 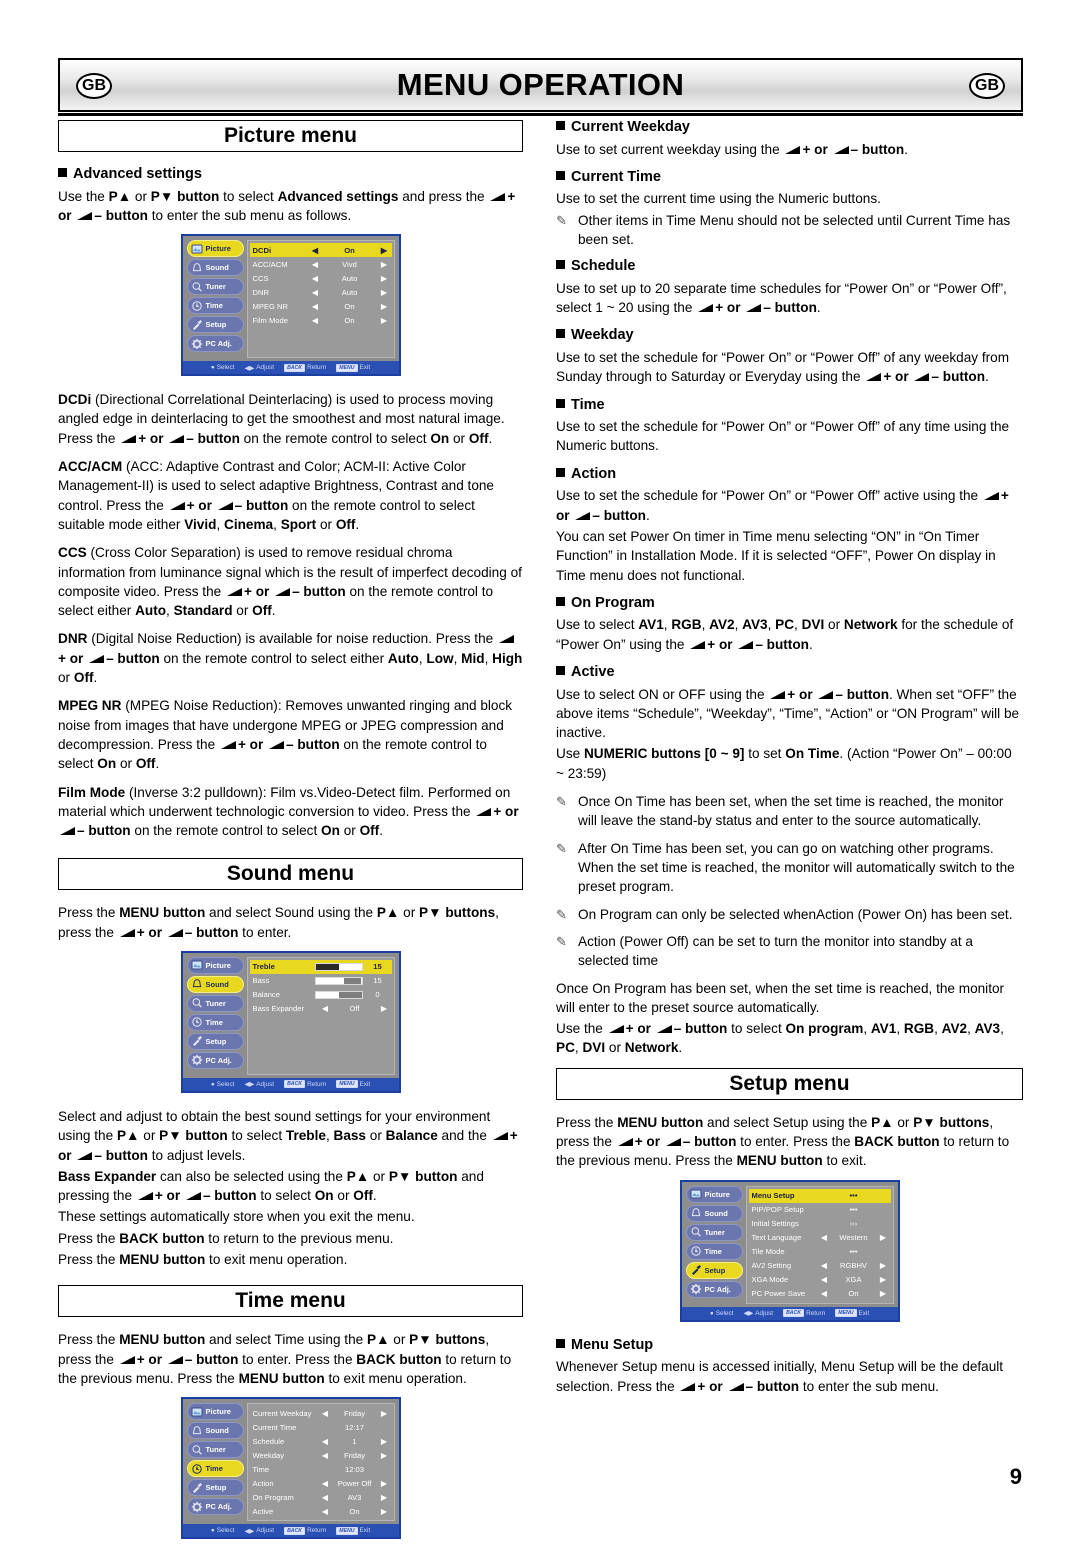 I want to click on osd-row: Action ◀ Power Off ▶, so click(x=321, y=1483).